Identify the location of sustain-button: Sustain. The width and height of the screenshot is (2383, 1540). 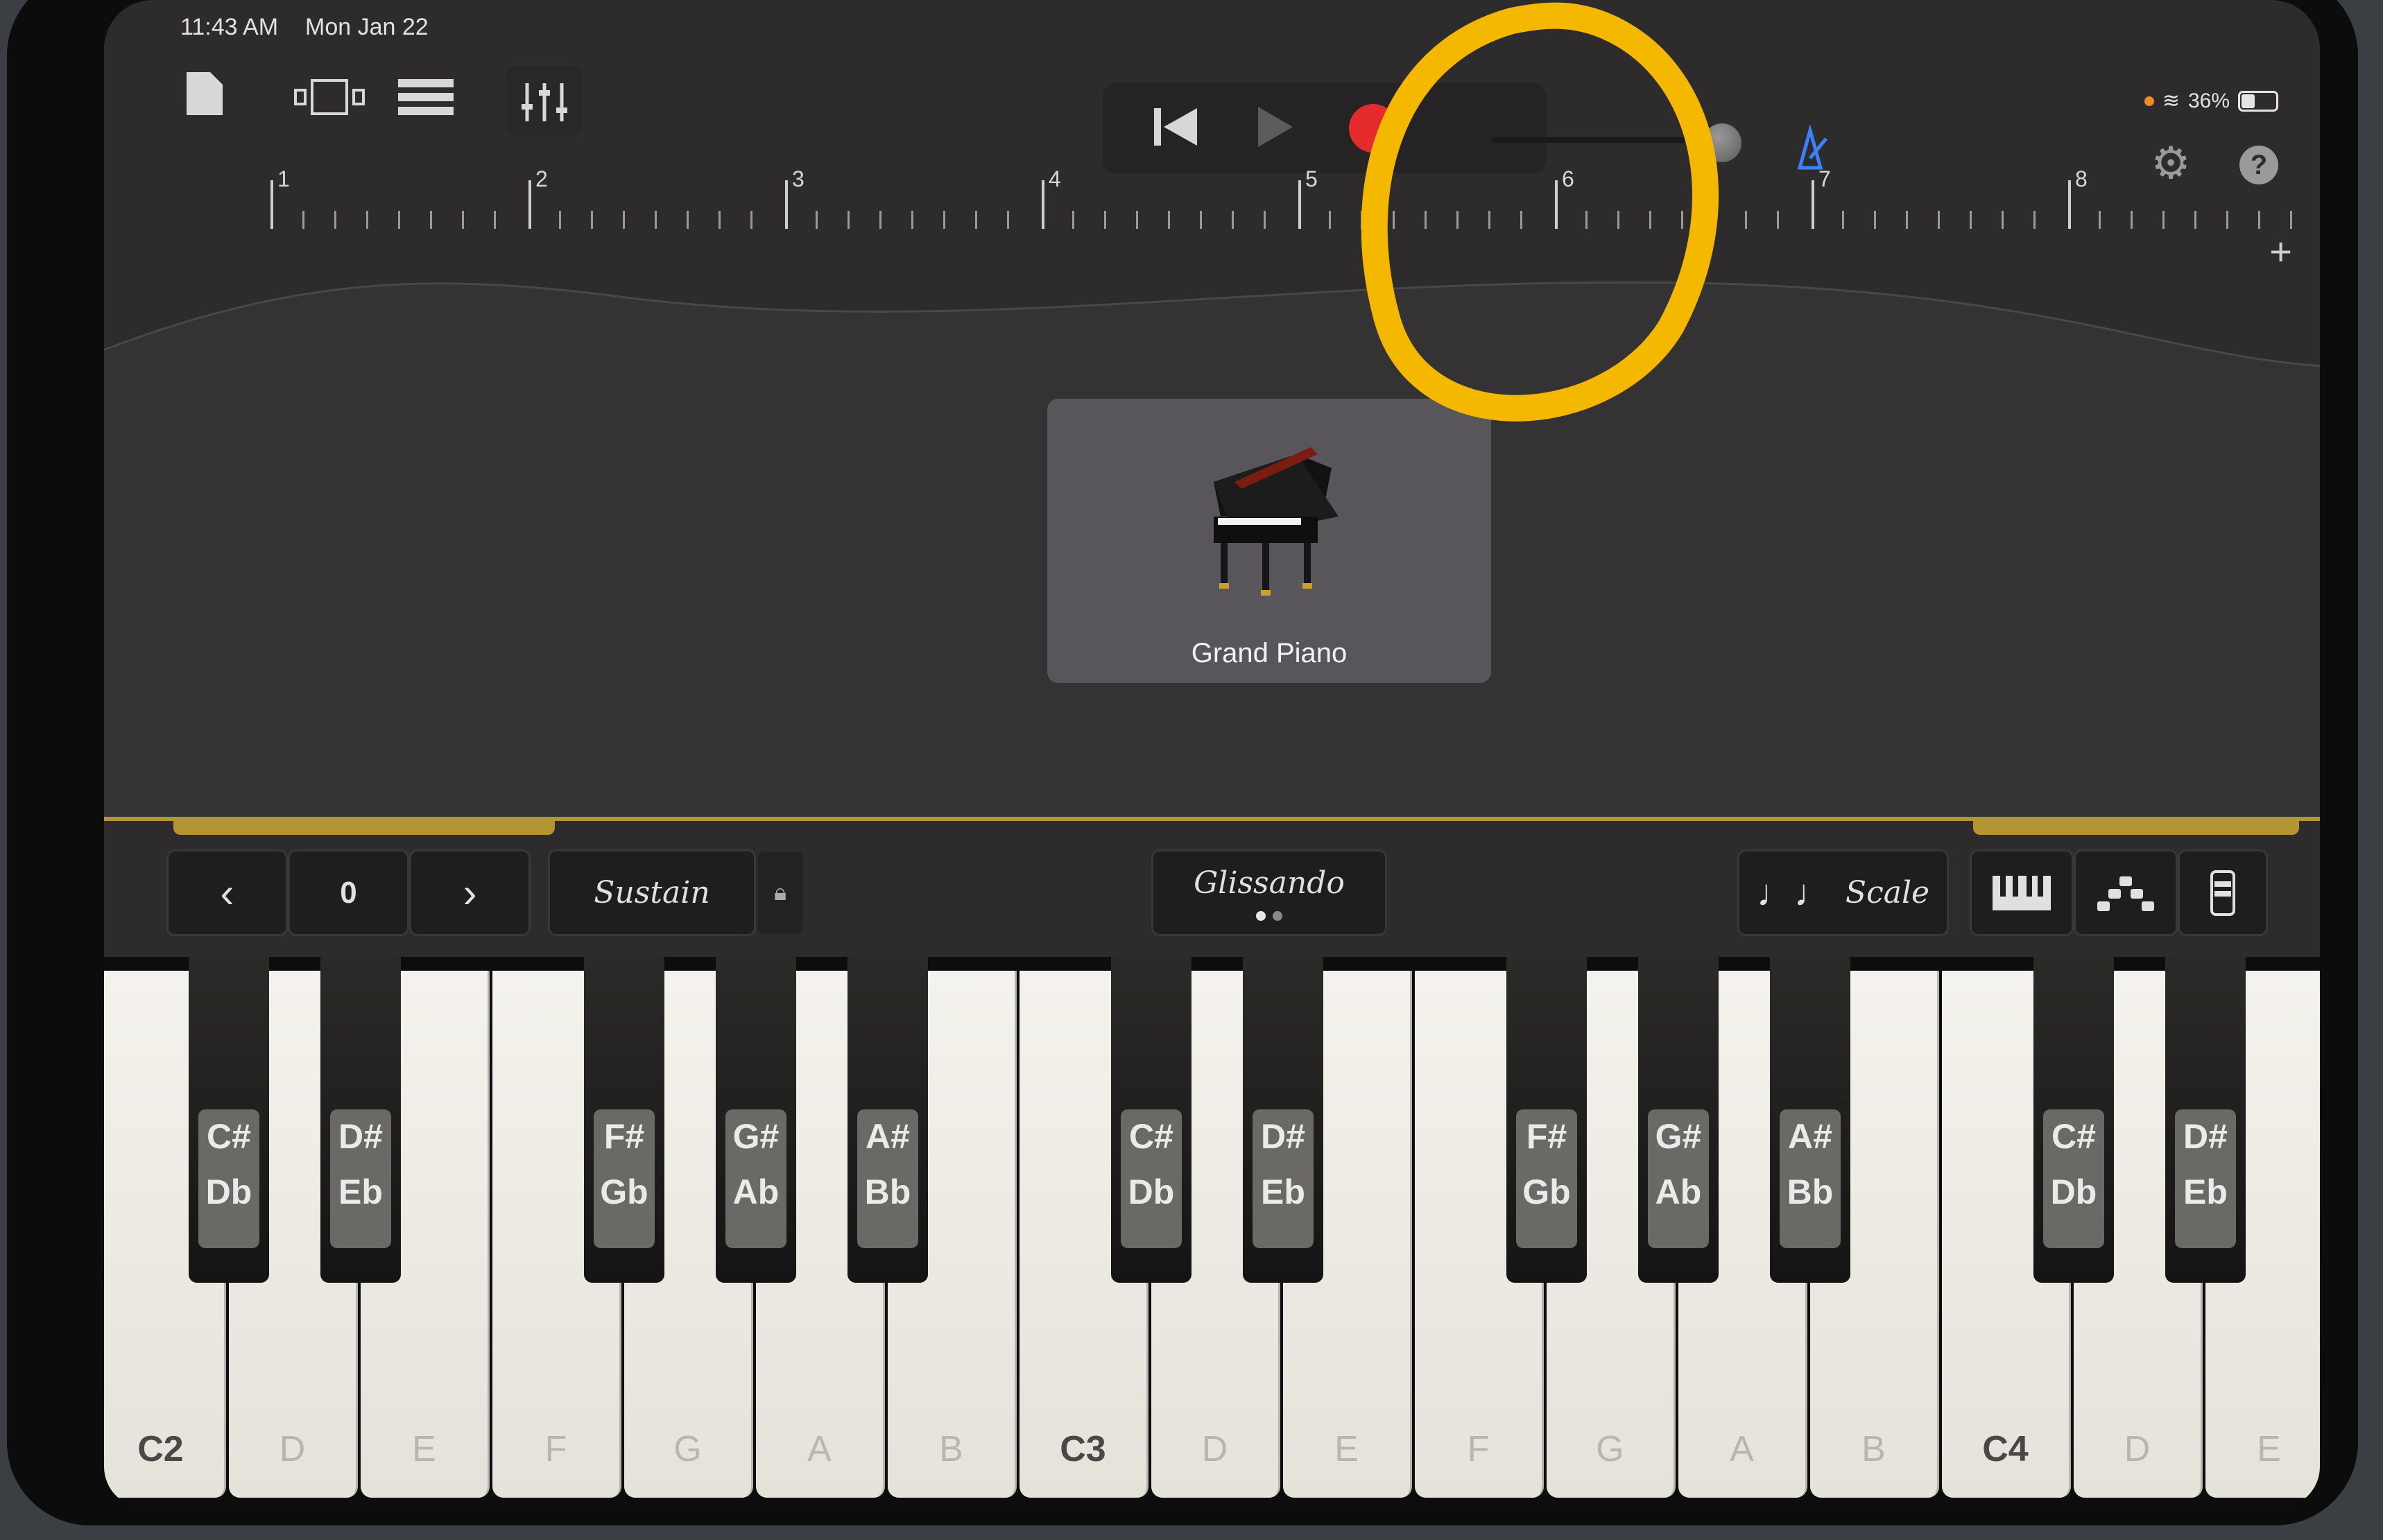
(652, 892).